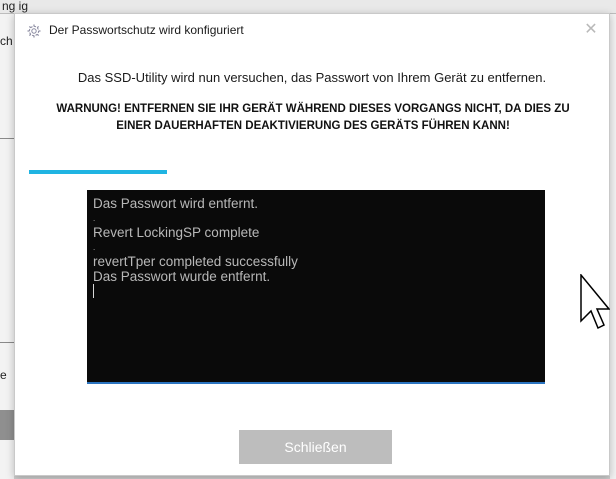  Describe the element at coordinates (613, 246) in the screenshot. I see `background-right-strip` at that location.